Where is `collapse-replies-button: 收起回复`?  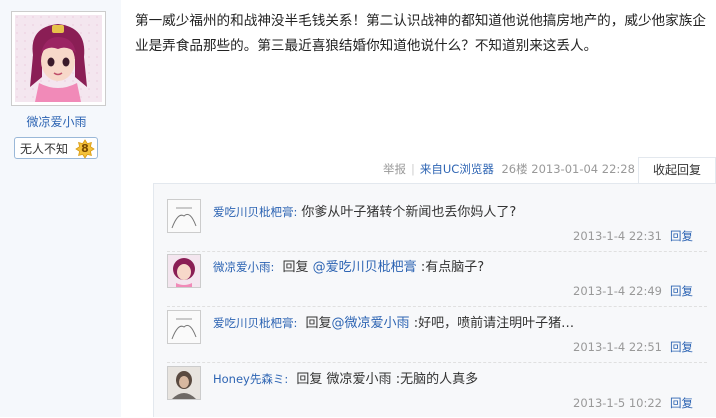
collapse-replies-button: 收起回复 is located at coordinates (677, 170).